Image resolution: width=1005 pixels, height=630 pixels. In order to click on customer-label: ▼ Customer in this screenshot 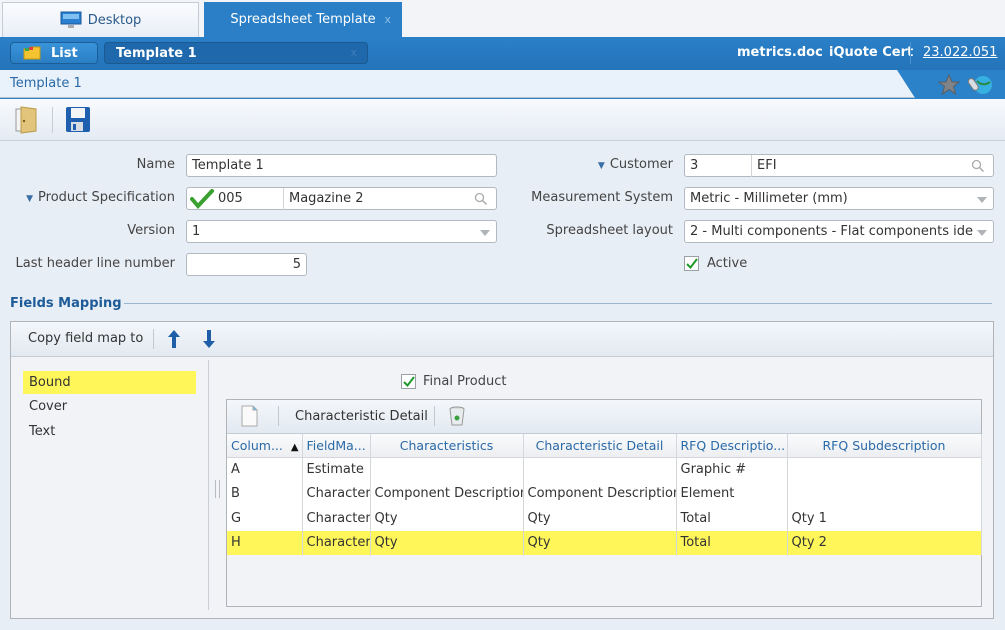, I will do `click(596, 164)`.